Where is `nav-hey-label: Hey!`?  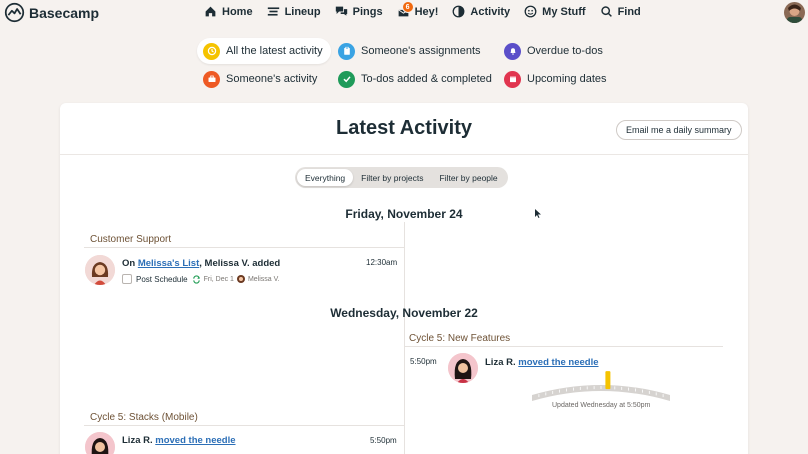 nav-hey-label: Hey! is located at coordinates (426, 11).